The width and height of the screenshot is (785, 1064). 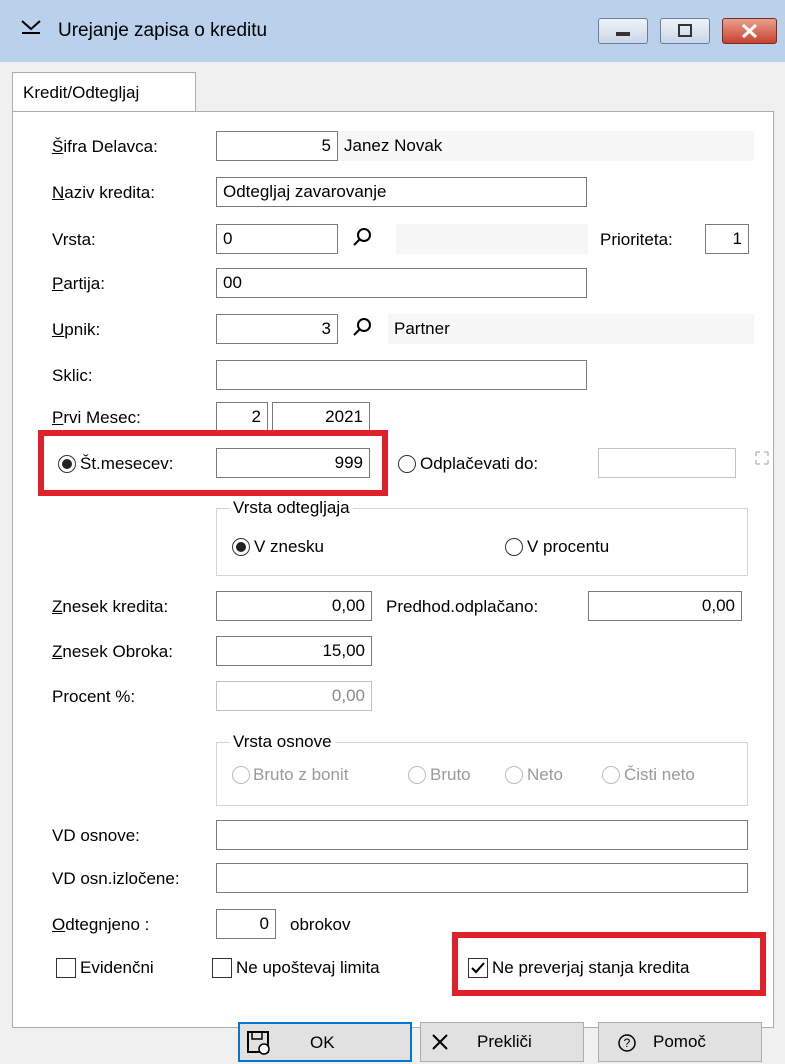 I want to click on odplacevati-input, so click(x=667, y=463).